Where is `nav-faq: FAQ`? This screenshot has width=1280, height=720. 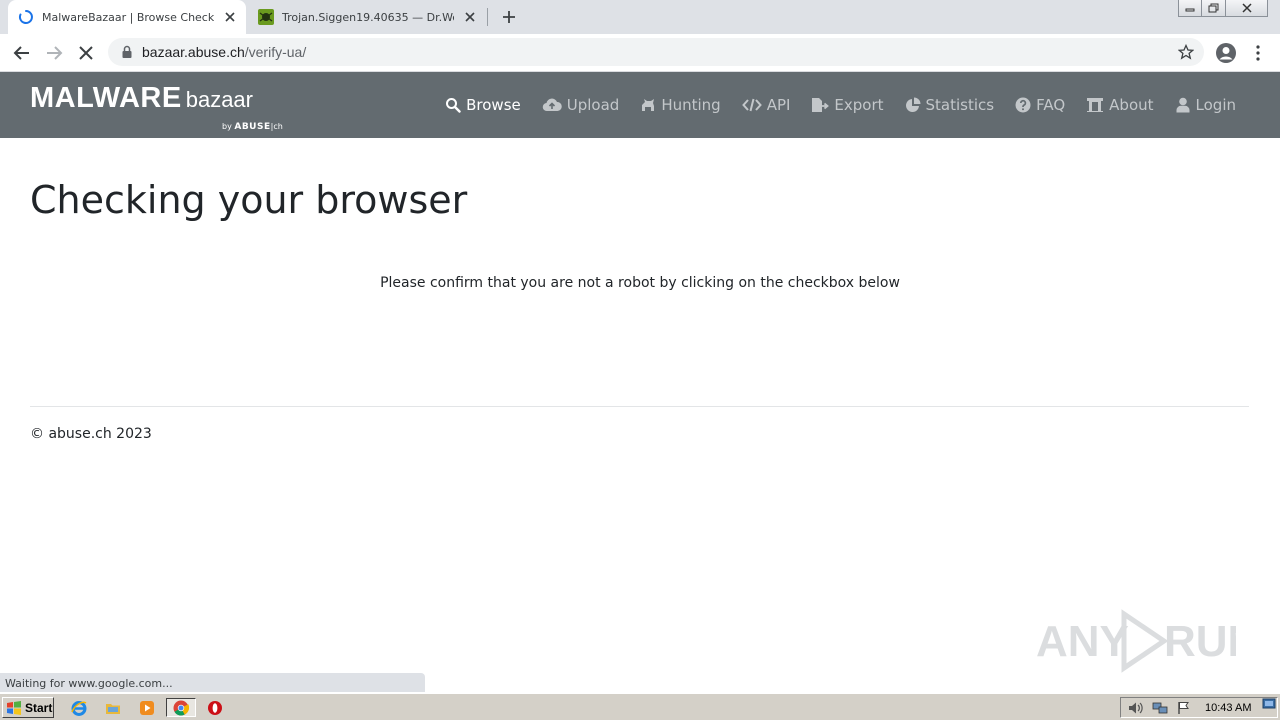 nav-faq: FAQ is located at coordinates (1040, 105).